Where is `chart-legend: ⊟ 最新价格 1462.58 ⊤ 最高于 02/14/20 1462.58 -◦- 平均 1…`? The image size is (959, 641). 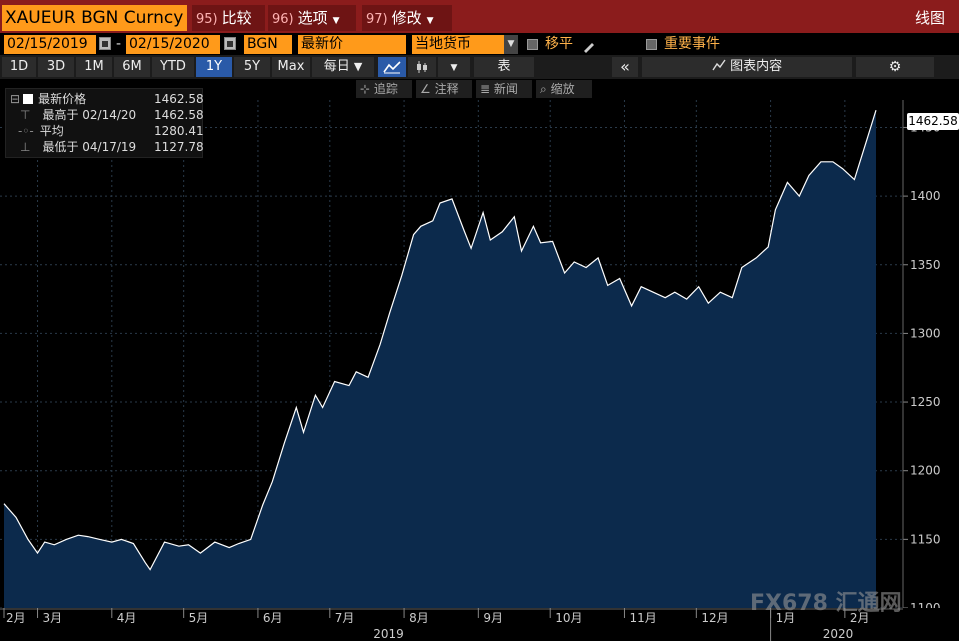 chart-legend: ⊟ 最新价格 1462.58 ⊤ 最高于 02/14/20 1462.58 -◦- 平均 1… is located at coordinates (104, 123).